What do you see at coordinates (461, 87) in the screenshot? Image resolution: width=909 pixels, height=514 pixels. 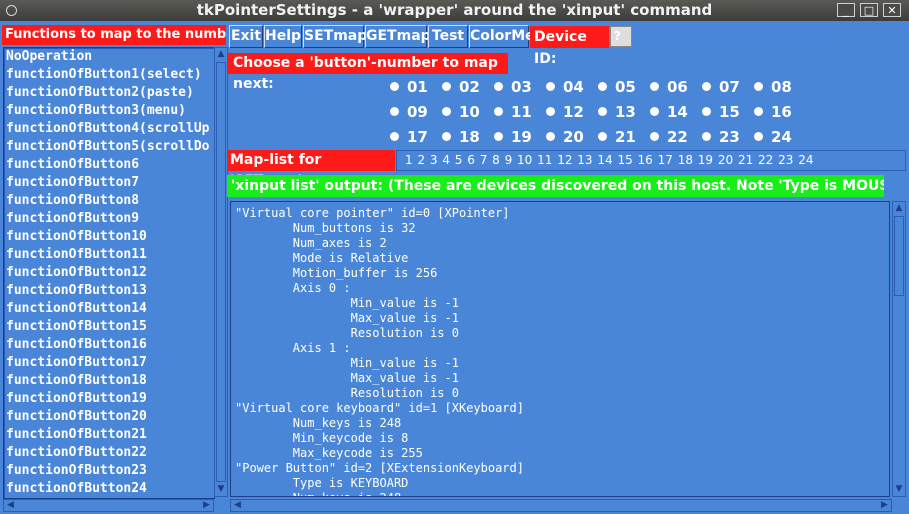 I see `button-number-radio: 02` at bounding box center [461, 87].